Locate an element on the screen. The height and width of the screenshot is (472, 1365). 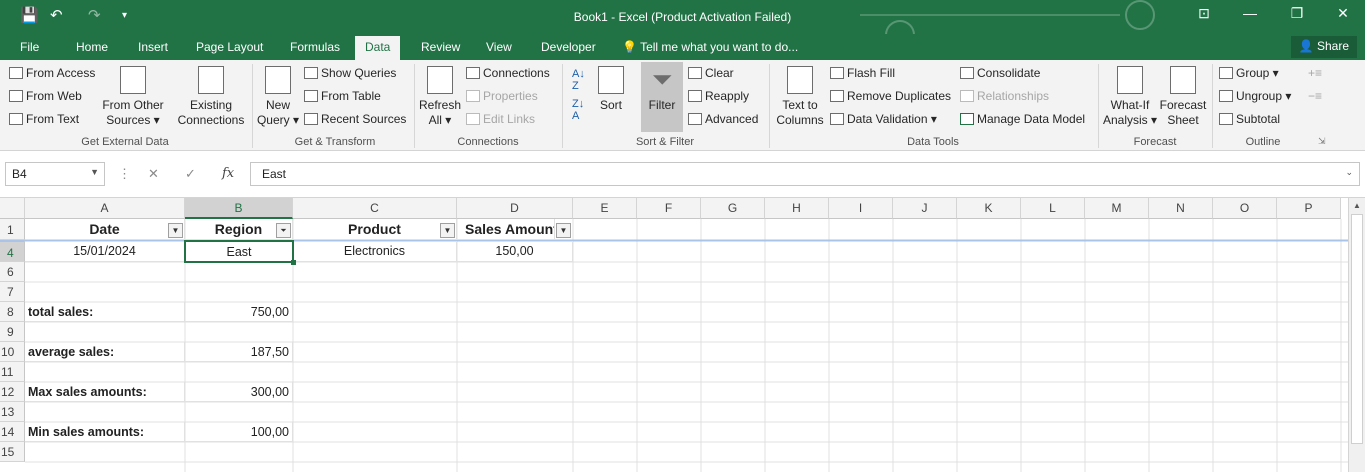
value-total-sales: 750,00 is located at coordinates (239, 312).